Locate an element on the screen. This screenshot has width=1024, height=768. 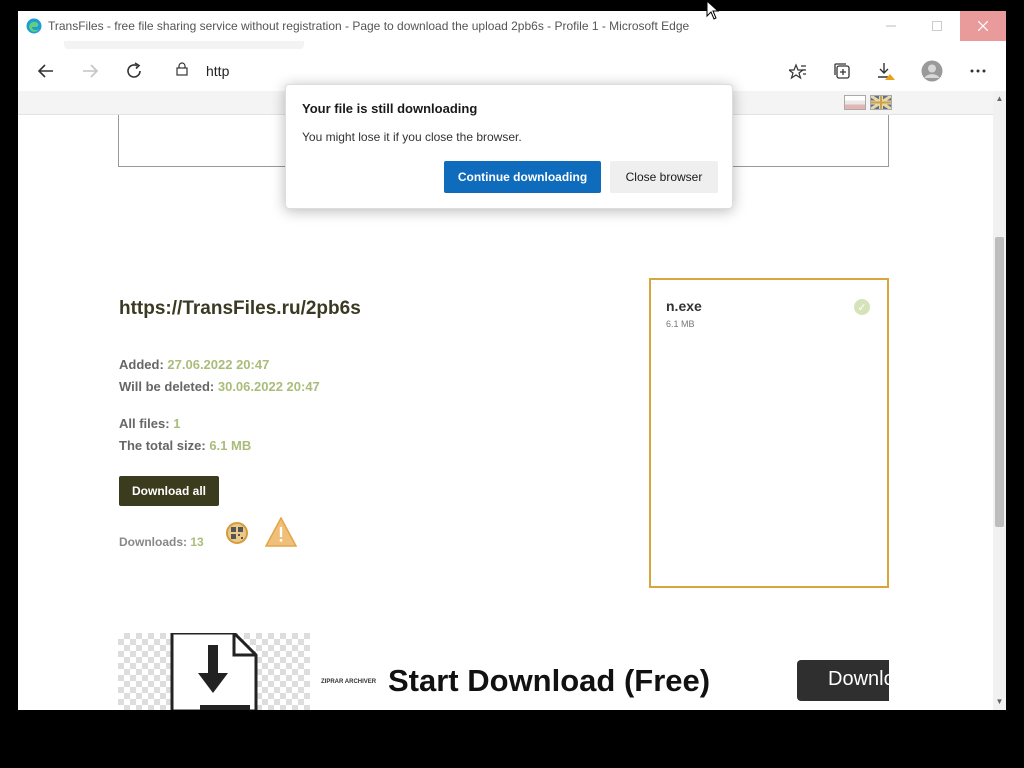
maximize-button is located at coordinates (937, 26).